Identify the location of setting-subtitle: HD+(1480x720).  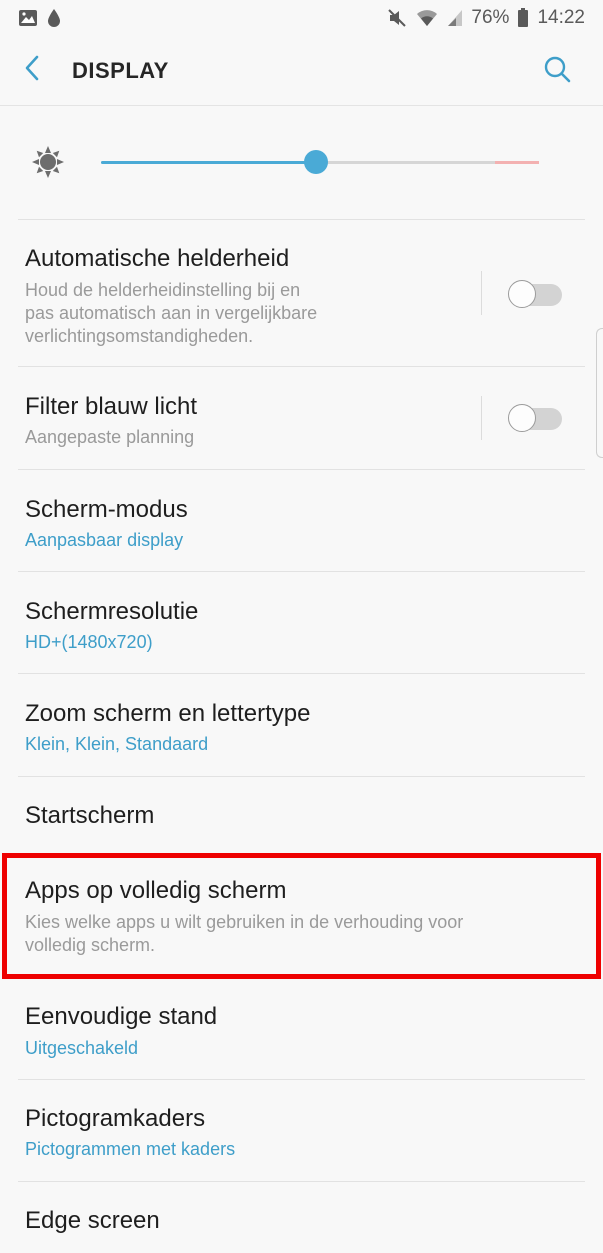
(89, 642).